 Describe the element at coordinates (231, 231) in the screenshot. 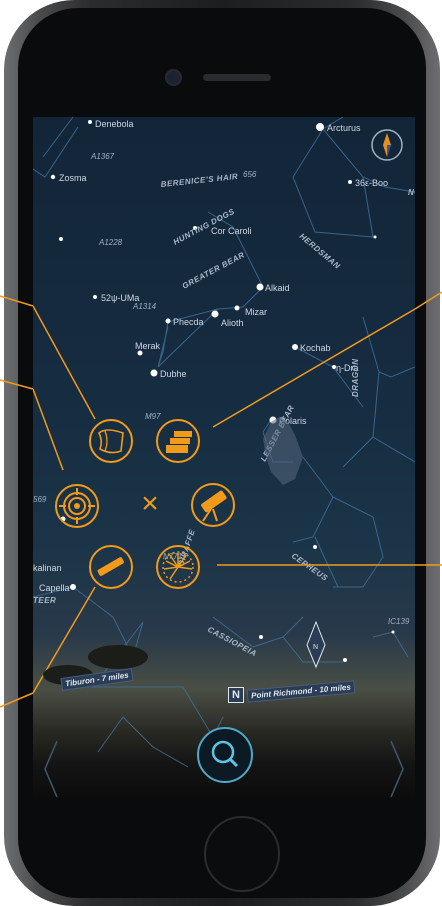

I see `star-label: Cor Caroli` at that location.